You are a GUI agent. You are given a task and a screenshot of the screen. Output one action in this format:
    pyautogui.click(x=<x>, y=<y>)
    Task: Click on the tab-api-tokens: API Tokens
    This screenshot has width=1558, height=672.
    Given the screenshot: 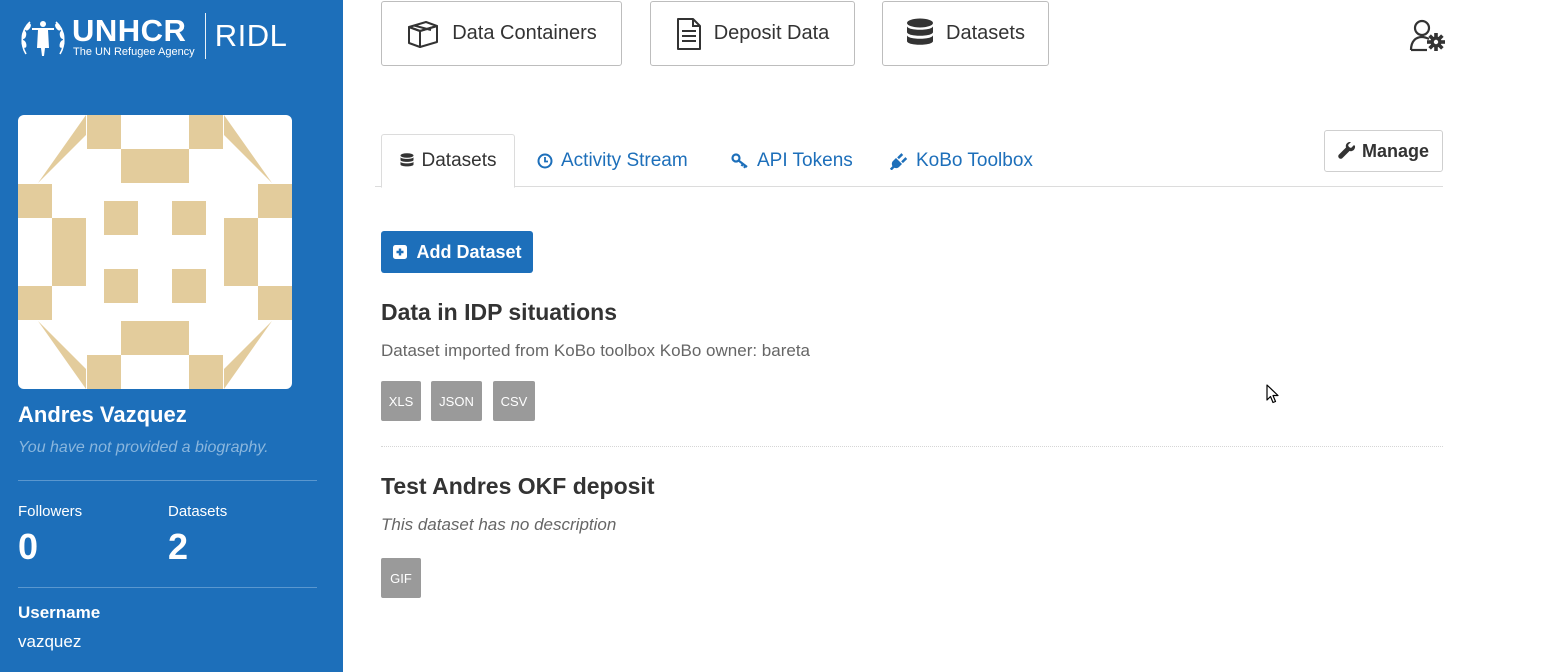 What is the action you would take?
    pyautogui.click(x=792, y=160)
    